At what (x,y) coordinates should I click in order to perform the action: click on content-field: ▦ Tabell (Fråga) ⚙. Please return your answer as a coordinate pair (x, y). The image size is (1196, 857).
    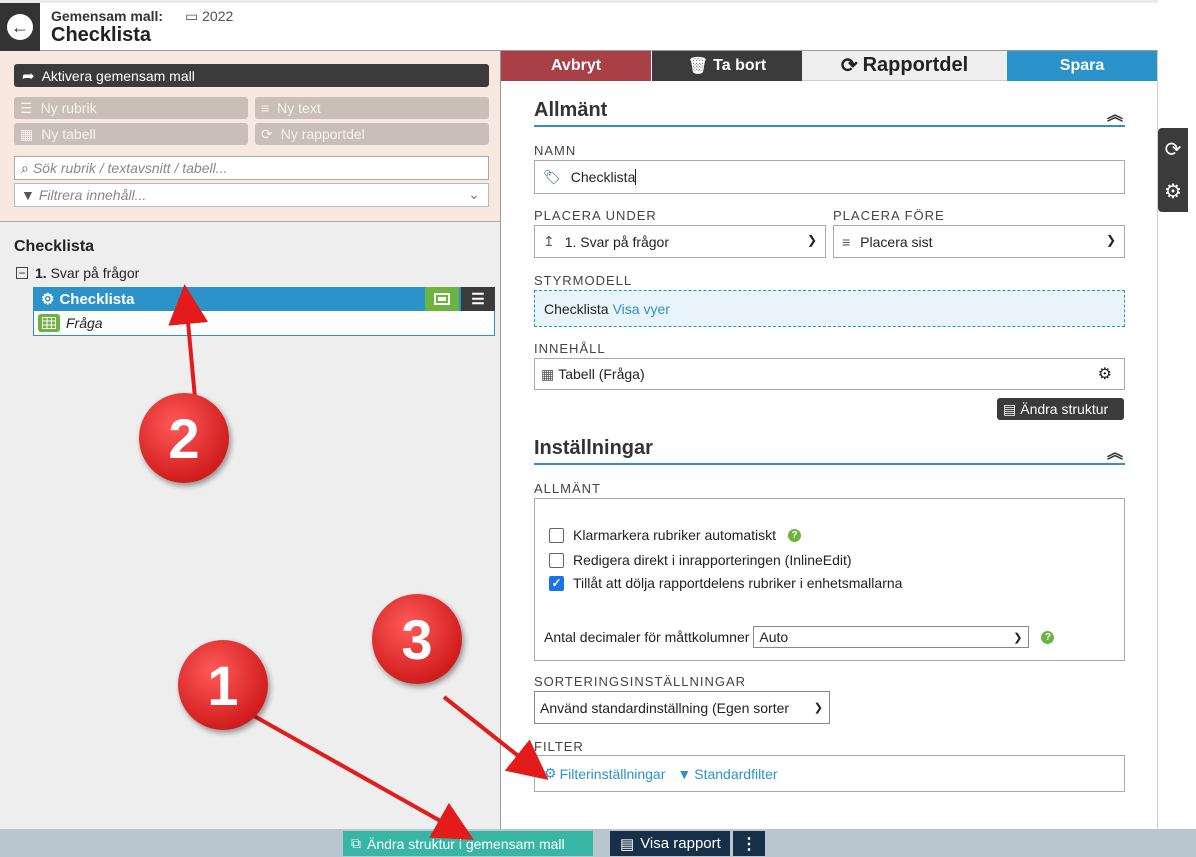
    Looking at the image, I should click on (829, 374).